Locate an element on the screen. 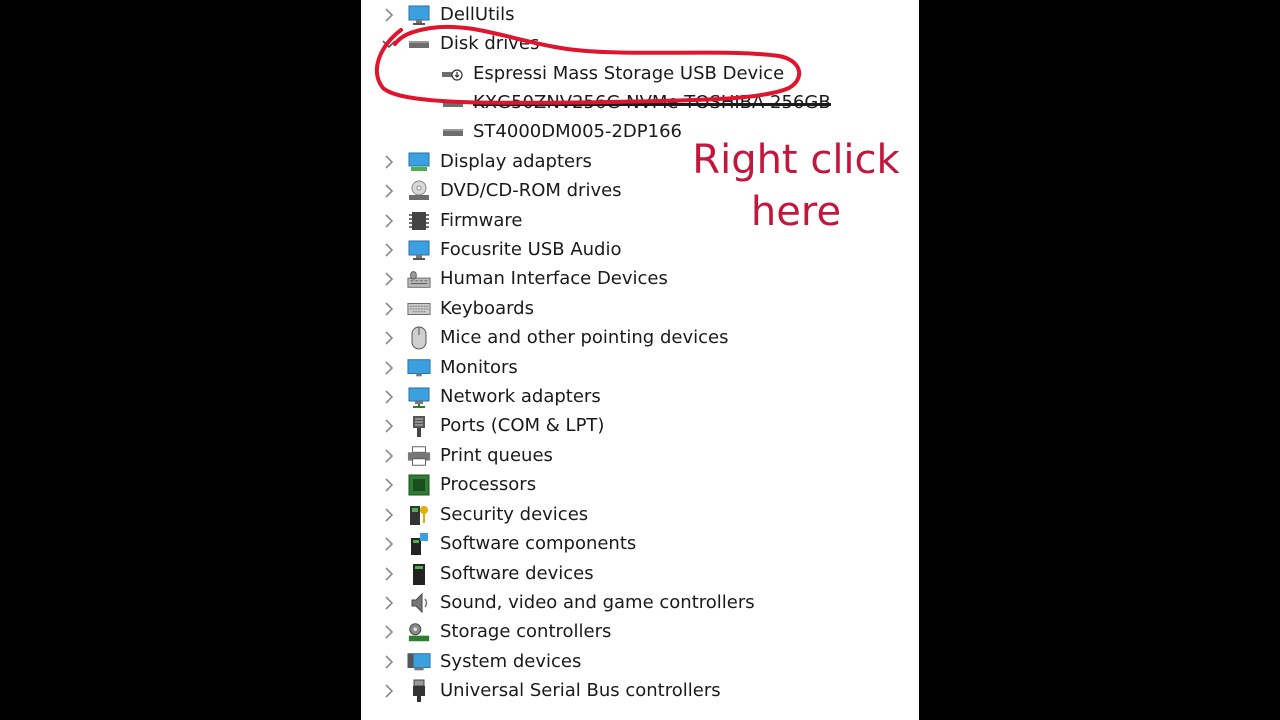 This screenshot has width=1280, height=720. chevron-down-icon is located at coordinates (389, 44).